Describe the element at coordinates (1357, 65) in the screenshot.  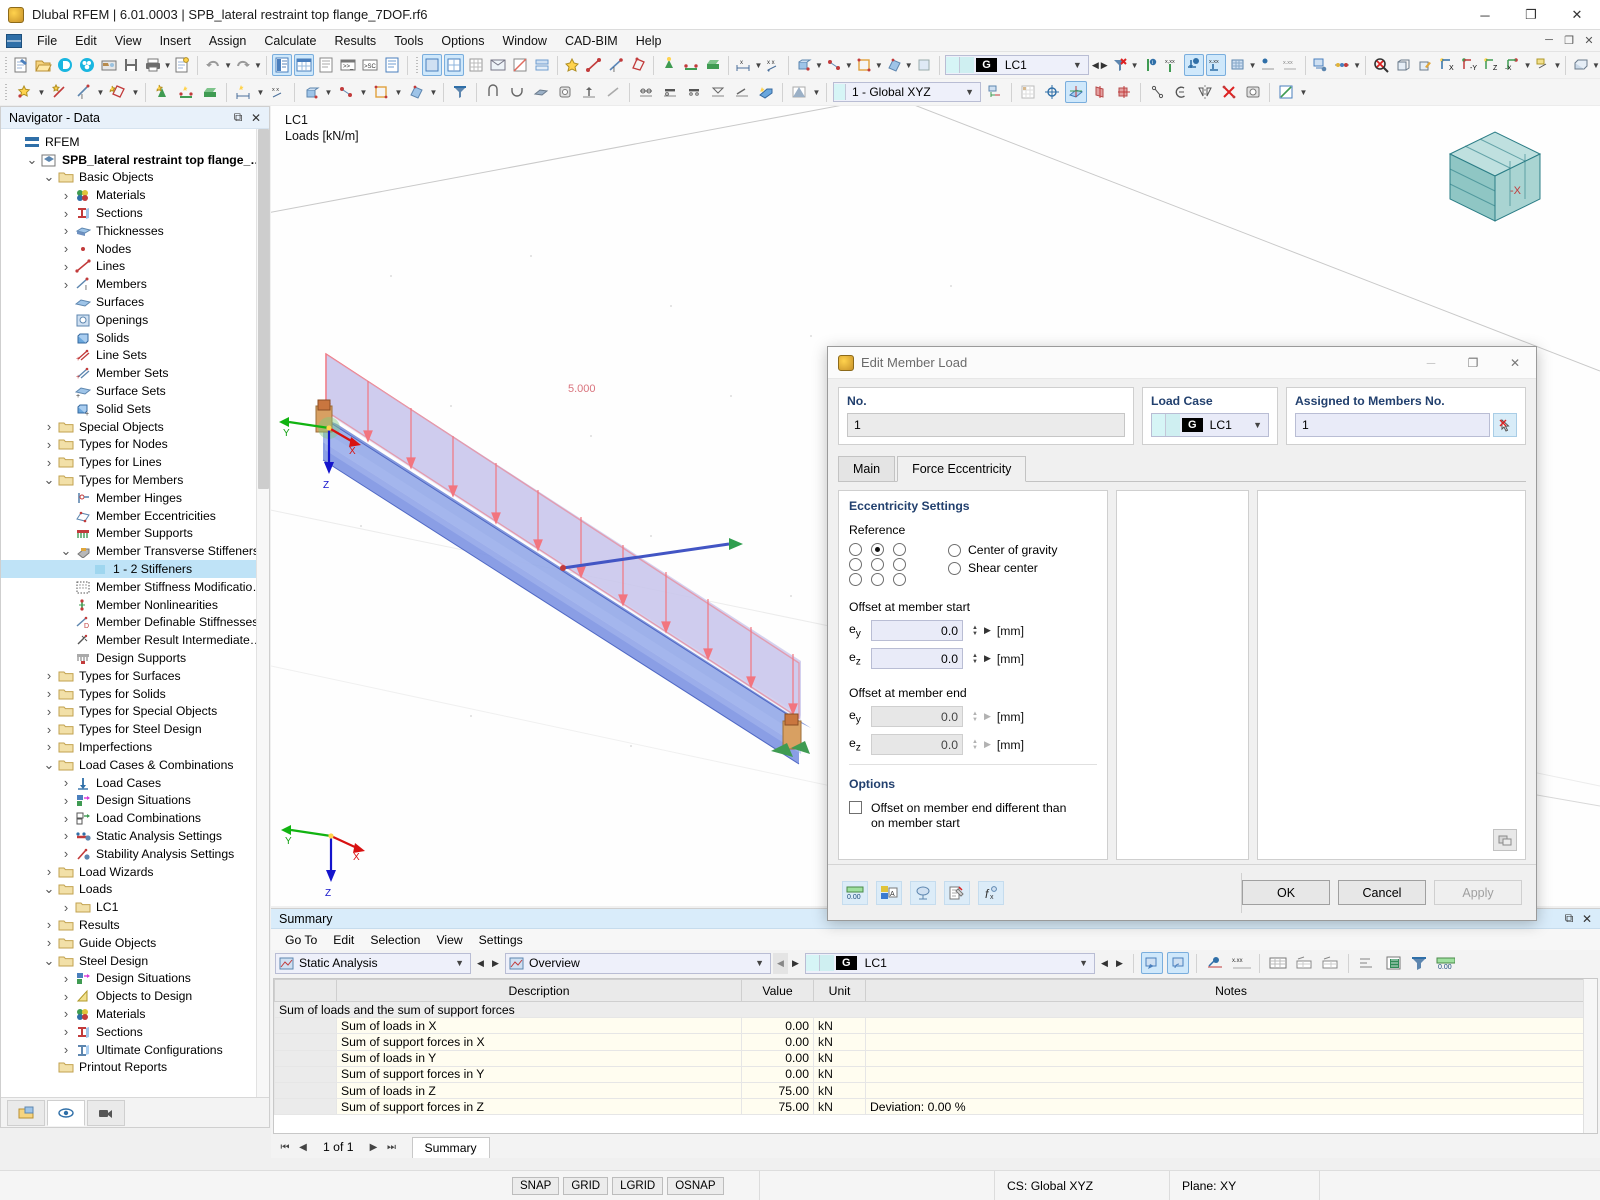
I see `results-dropdown-icon: ▼` at that location.